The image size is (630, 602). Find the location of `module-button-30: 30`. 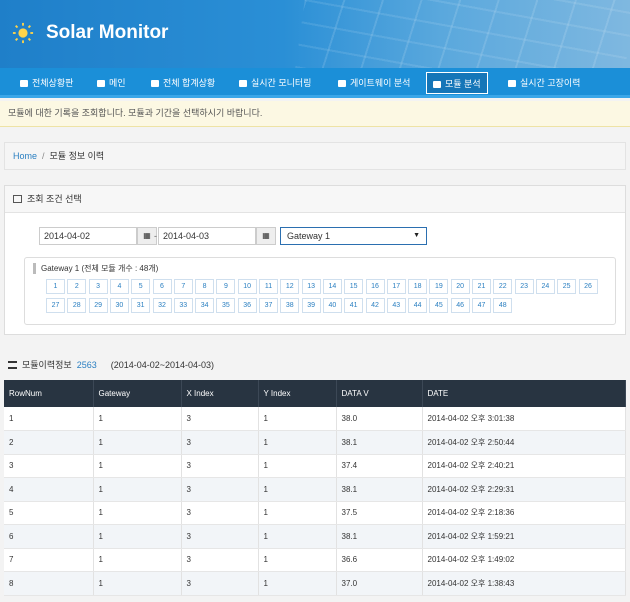

module-button-30: 30 is located at coordinates (119, 305).